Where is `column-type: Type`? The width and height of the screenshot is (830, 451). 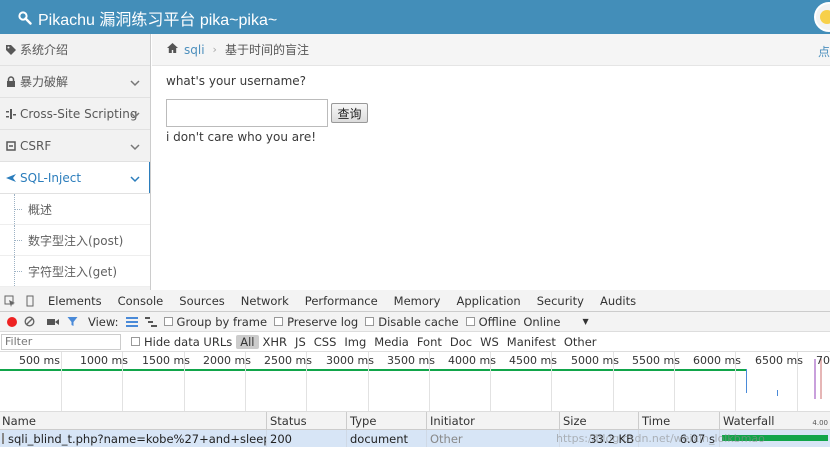 column-type: Type is located at coordinates (386, 420).